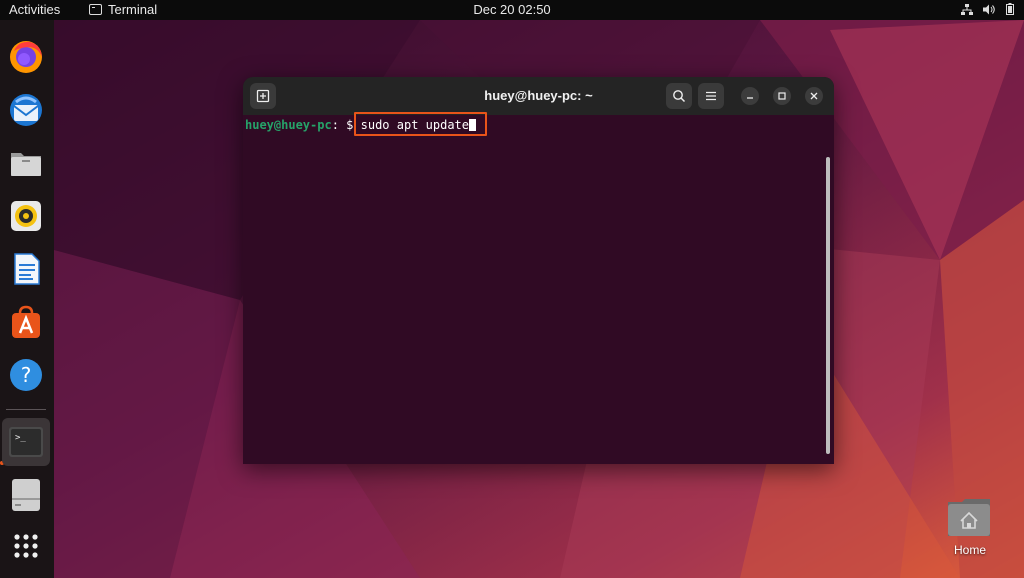  I want to click on minimize-icon, so click(750, 98).